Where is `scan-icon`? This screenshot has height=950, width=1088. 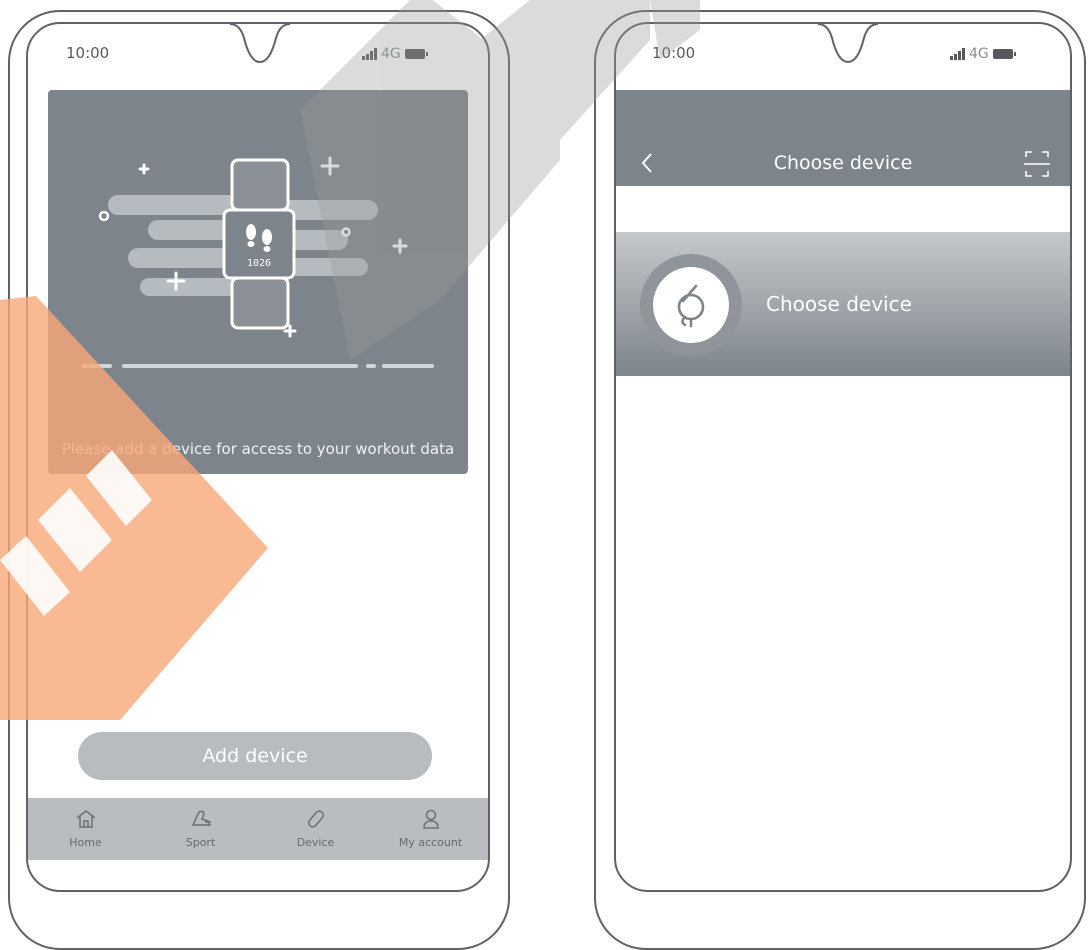 scan-icon is located at coordinates (1037, 164).